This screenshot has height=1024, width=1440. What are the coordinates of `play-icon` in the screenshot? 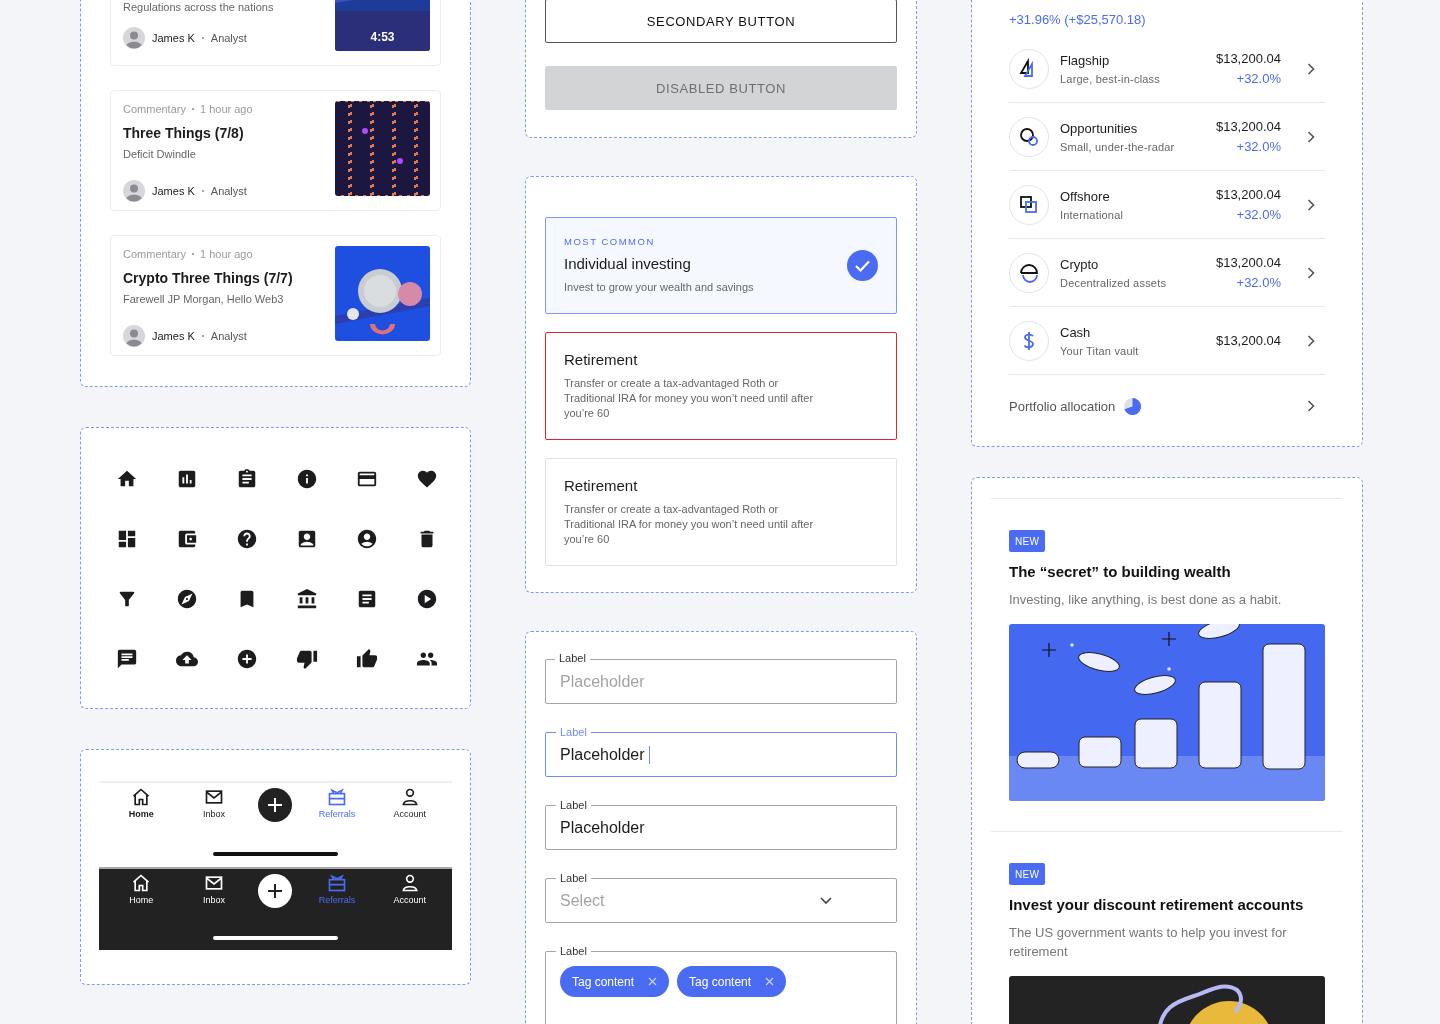 It's located at (427, 599).